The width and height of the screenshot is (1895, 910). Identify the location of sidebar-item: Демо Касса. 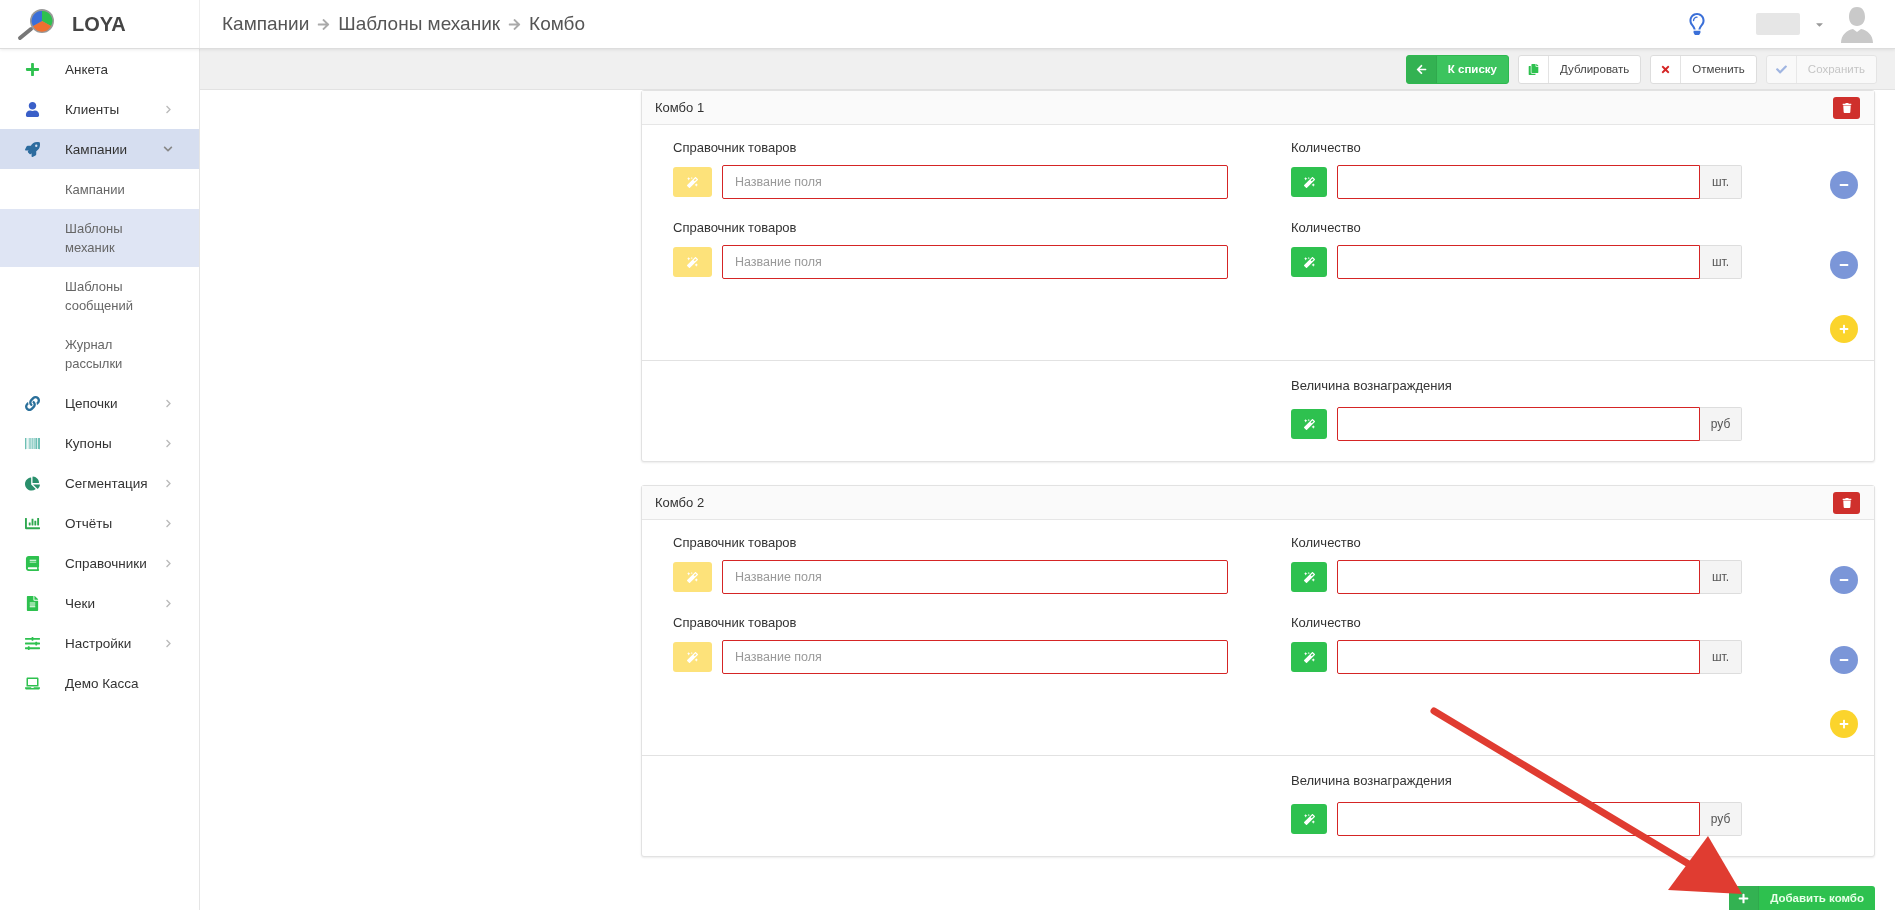
(99, 683).